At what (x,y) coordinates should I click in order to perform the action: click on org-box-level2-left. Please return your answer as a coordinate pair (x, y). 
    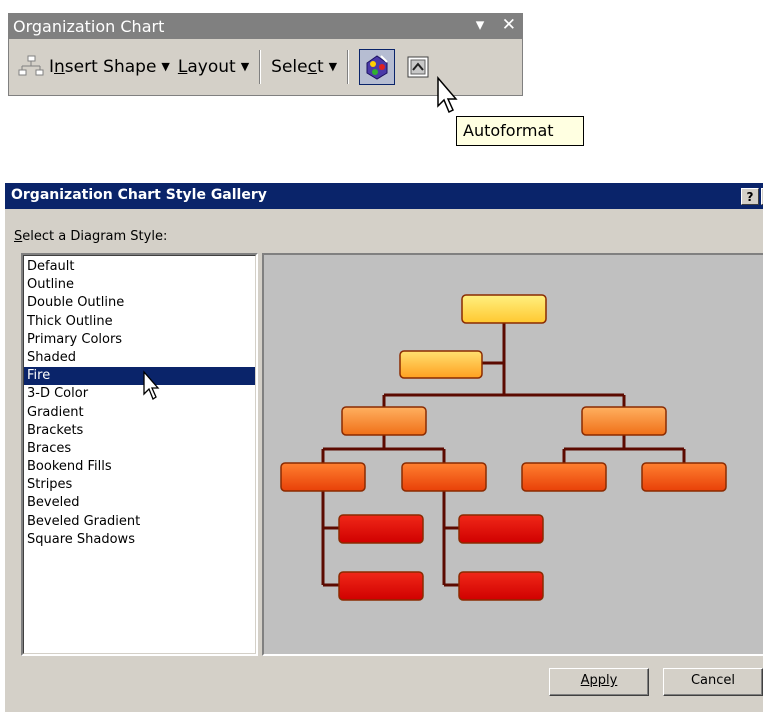
    Looking at the image, I should click on (384, 421).